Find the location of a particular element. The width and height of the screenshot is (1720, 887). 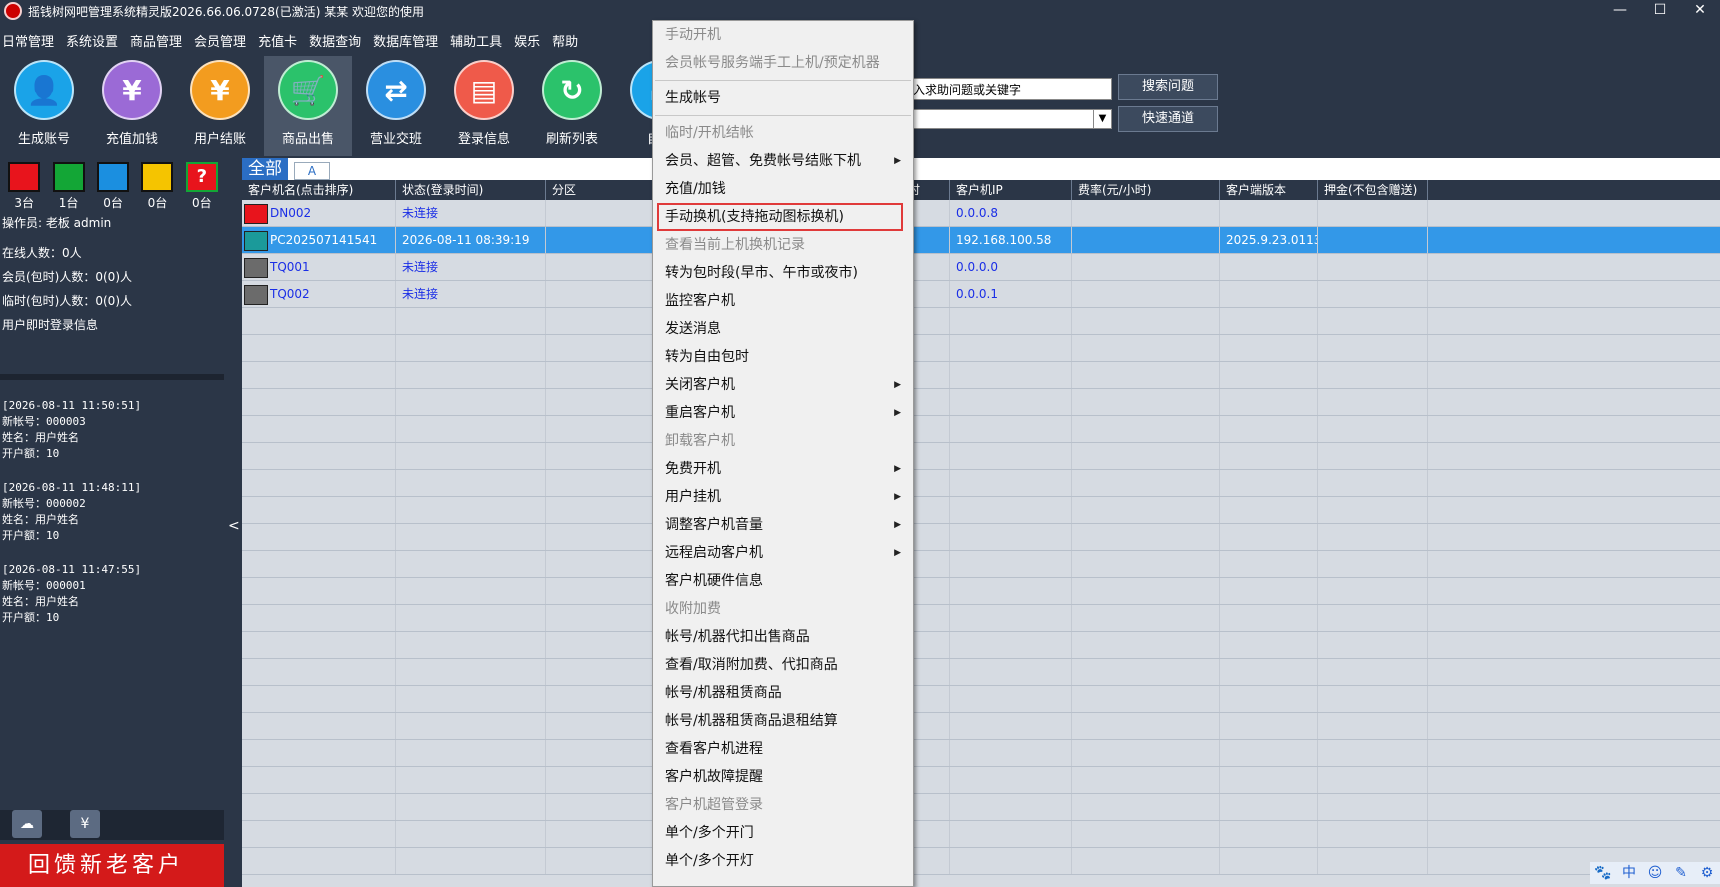

context-menu-item: 帐号/机器代扣出售商品 is located at coordinates (783, 637).